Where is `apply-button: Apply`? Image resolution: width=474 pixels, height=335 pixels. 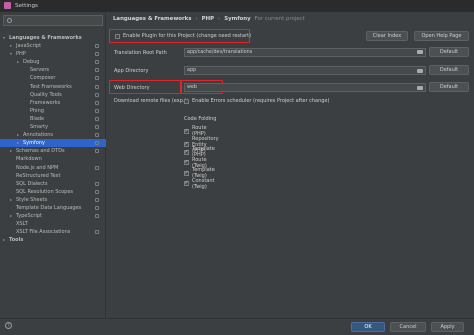
apply-button: Apply is located at coordinates (447, 327).